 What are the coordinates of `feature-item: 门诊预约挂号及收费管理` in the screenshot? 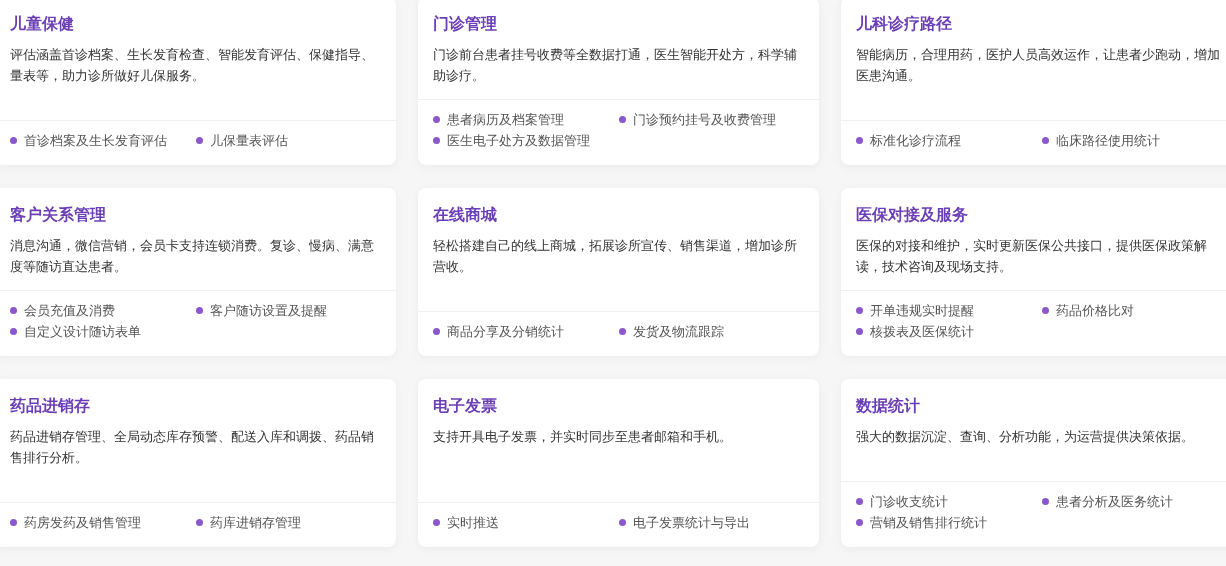 It's located at (704, 120).